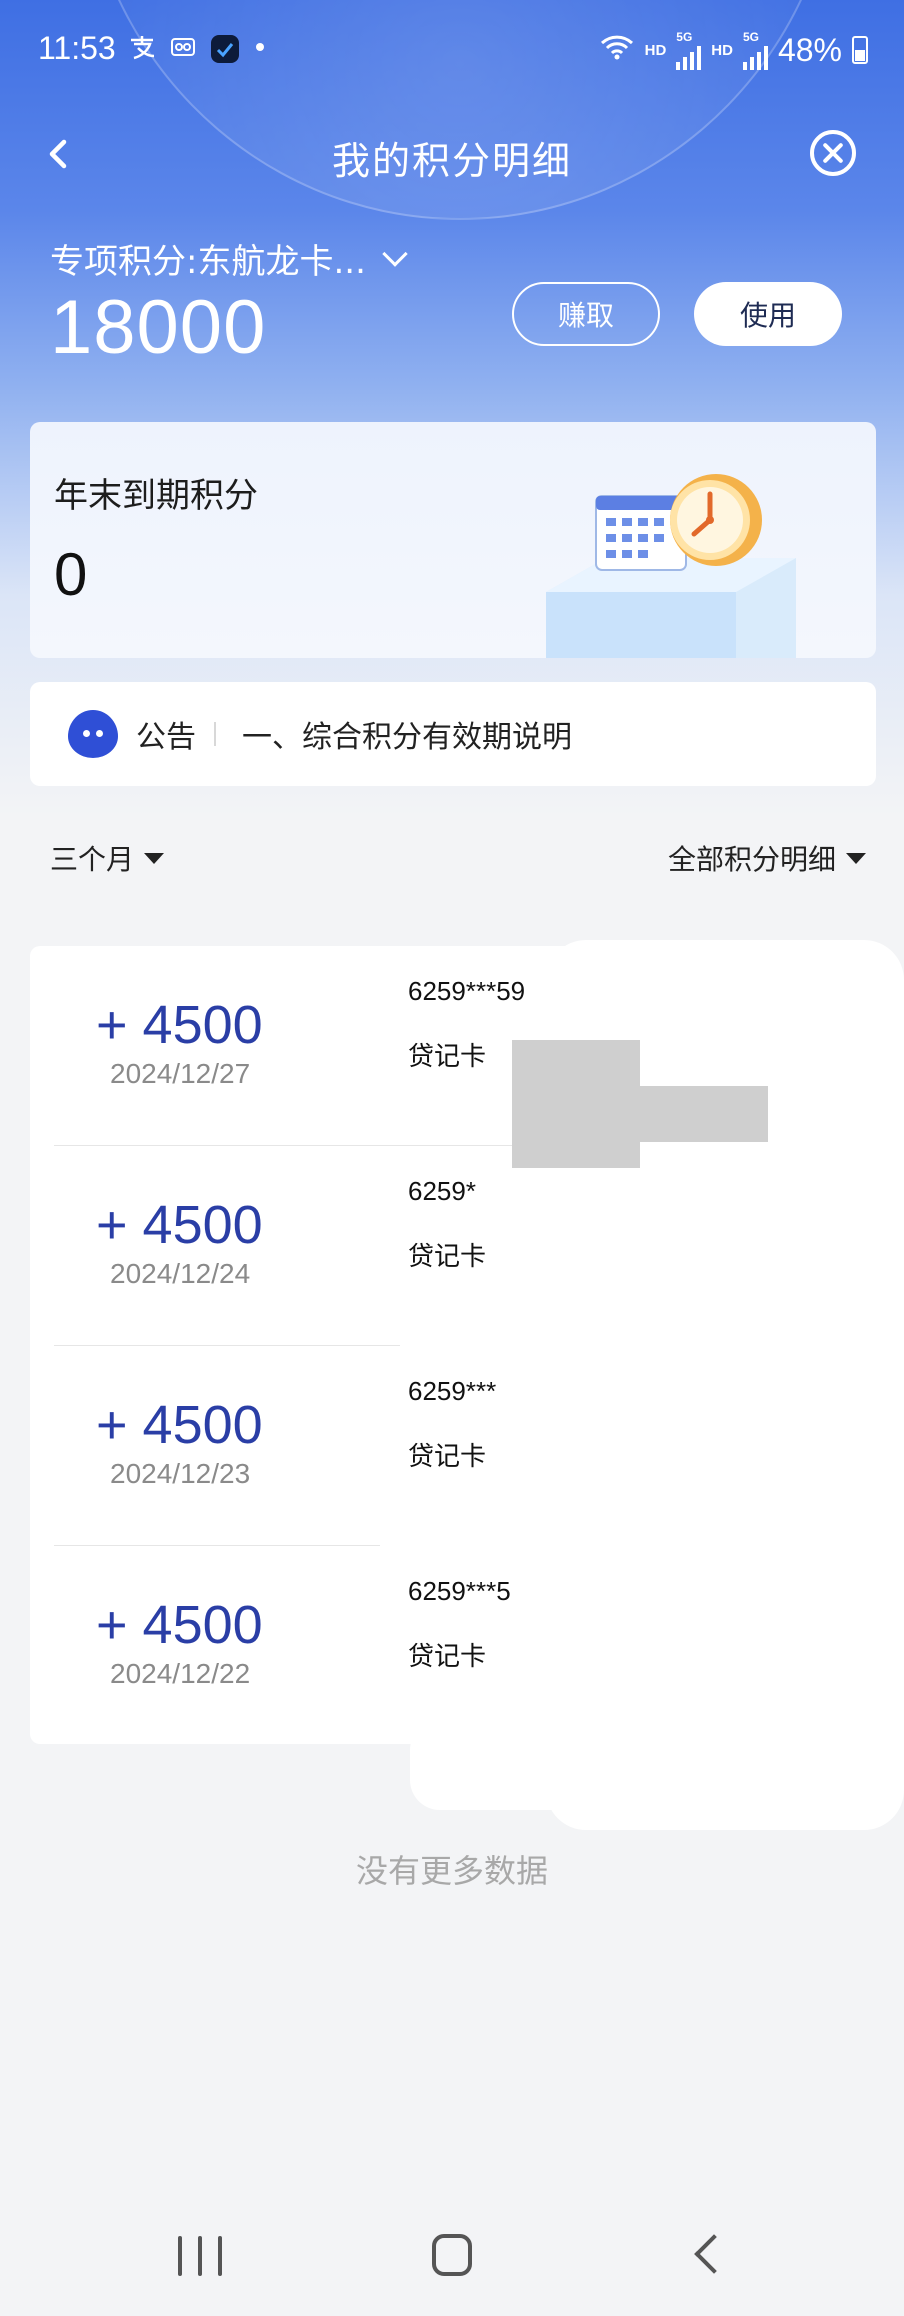  I want to click on category-filter-label: 全部积分明细, so click(751, 859).